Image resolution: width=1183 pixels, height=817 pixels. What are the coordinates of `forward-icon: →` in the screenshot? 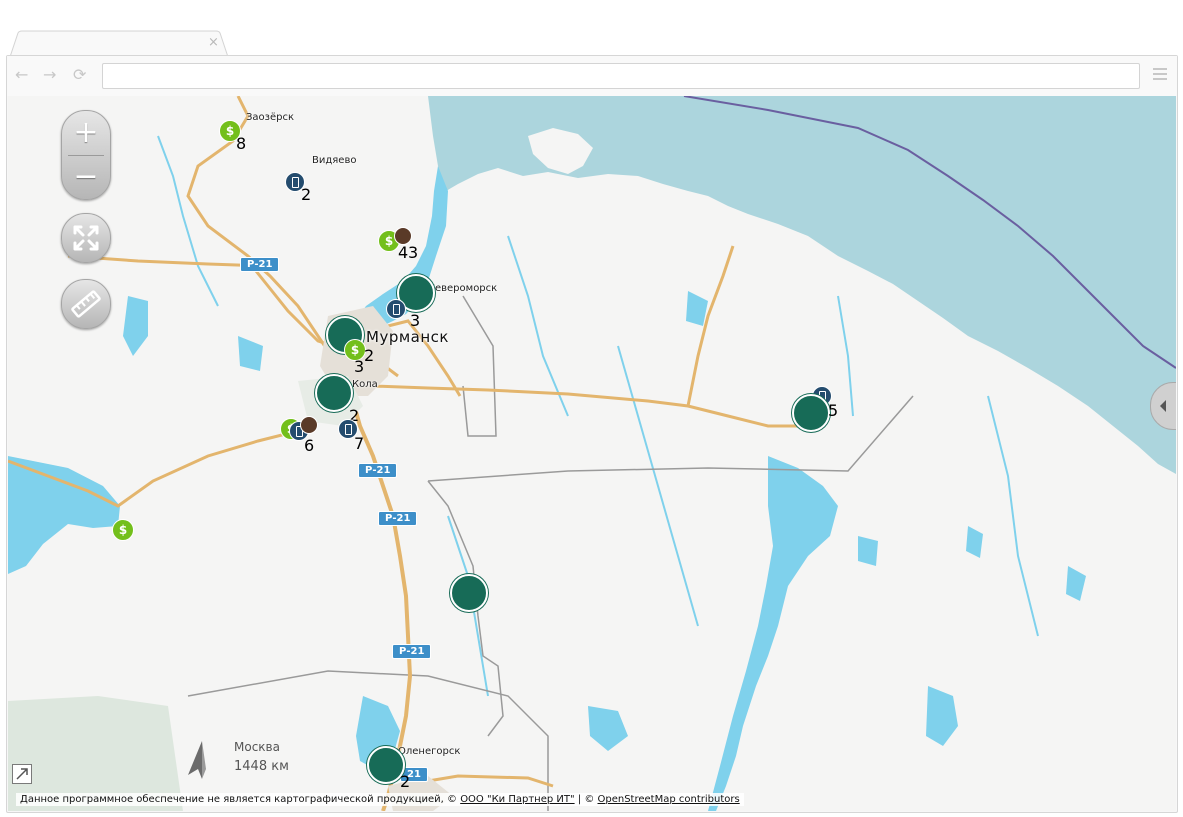 It's located at (49, 75).